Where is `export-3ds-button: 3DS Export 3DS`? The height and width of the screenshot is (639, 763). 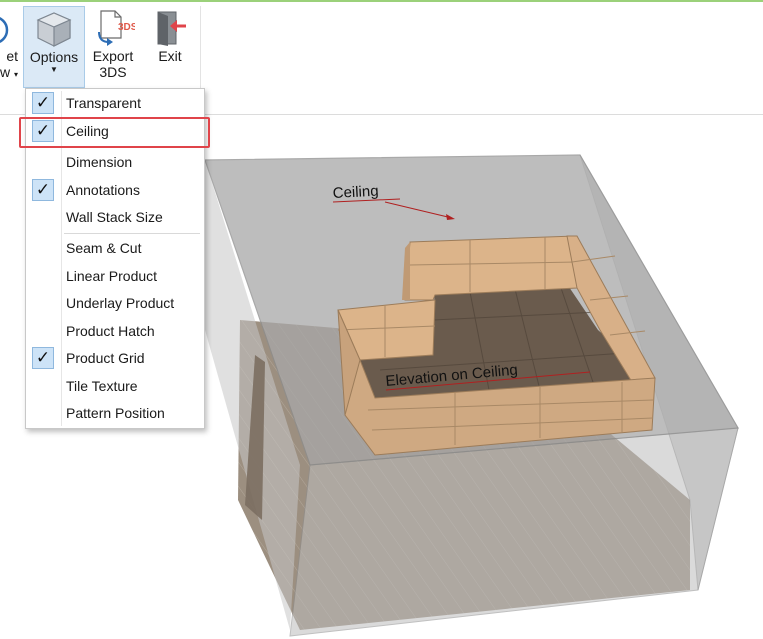 export-3ds-button: 3DS Export 3DS is located at coordinates (113, 48).